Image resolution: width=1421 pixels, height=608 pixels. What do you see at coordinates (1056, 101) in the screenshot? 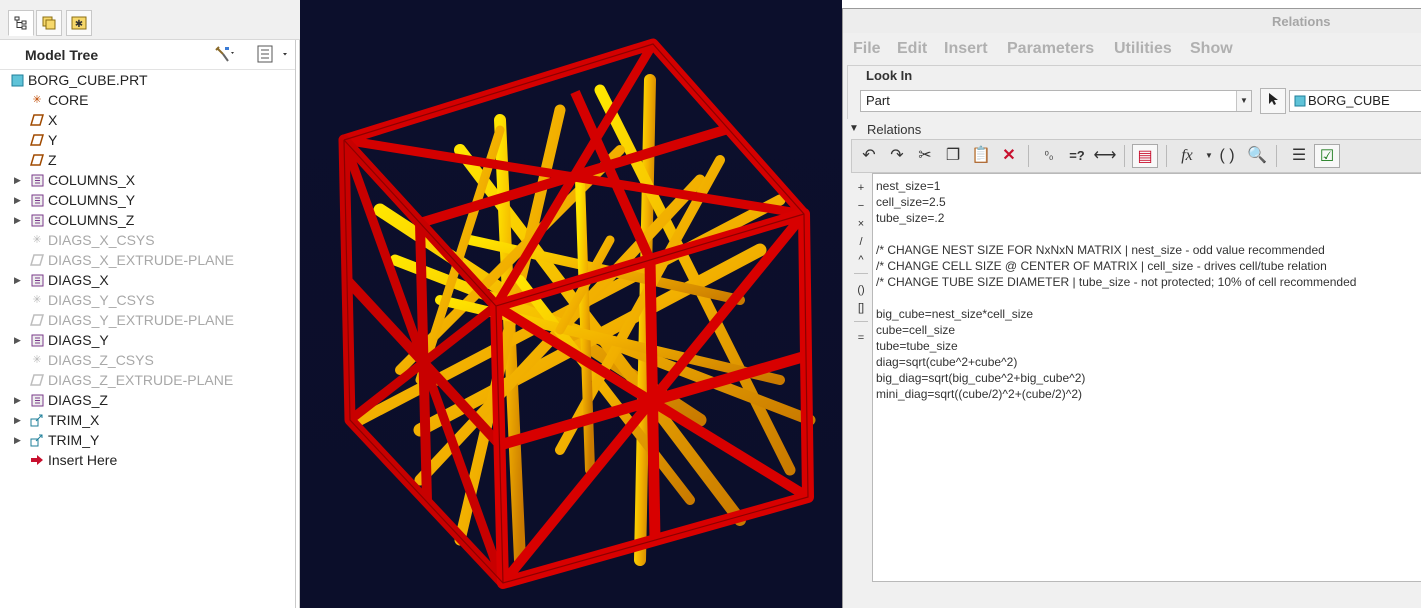
I see `look-in-type-select: Part ▼` at bounding box center [1056, 101].